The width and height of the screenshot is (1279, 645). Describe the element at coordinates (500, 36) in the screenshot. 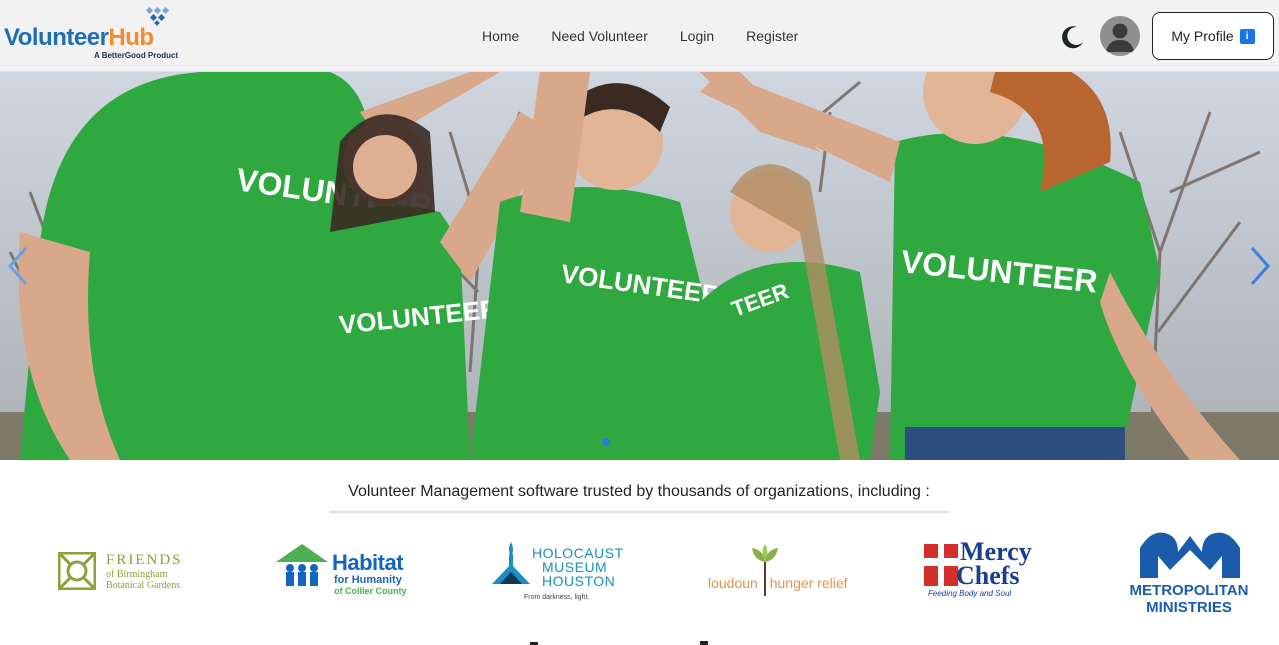

I see `nav-link-home: Home` at that location.